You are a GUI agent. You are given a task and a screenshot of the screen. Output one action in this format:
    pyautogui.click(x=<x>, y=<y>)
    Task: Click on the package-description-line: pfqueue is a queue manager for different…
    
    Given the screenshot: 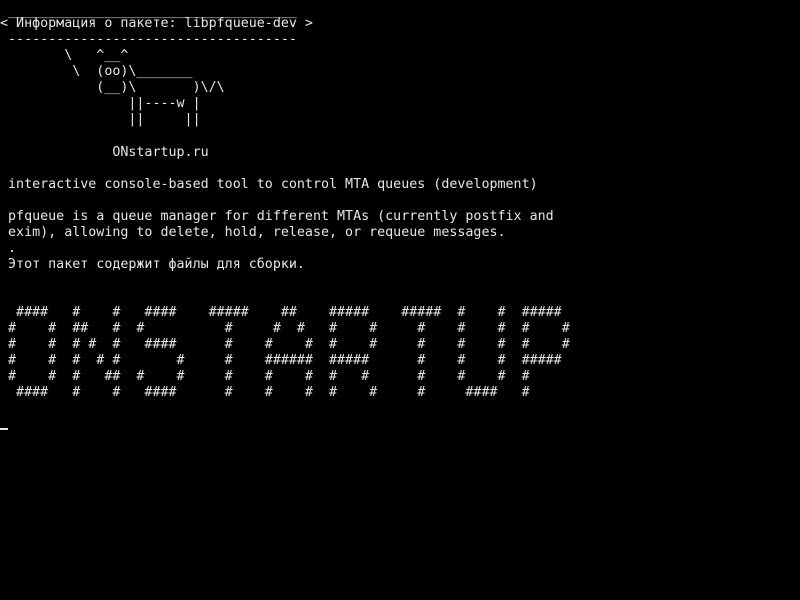 What is the action you would take?
    pyautogui.click(x=277, y=216)
    